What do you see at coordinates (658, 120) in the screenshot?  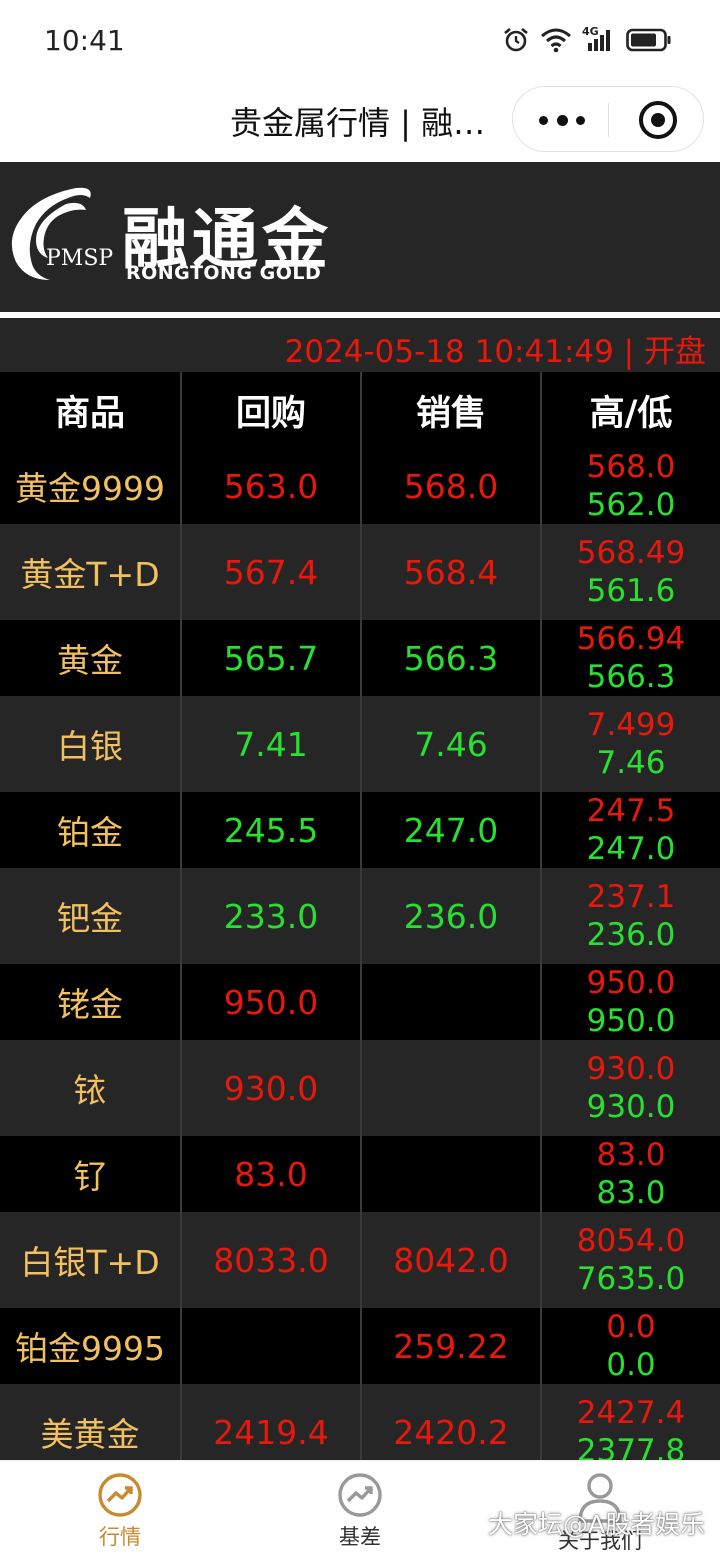 I see `close-target-icon` at bounding box center [658, 120].